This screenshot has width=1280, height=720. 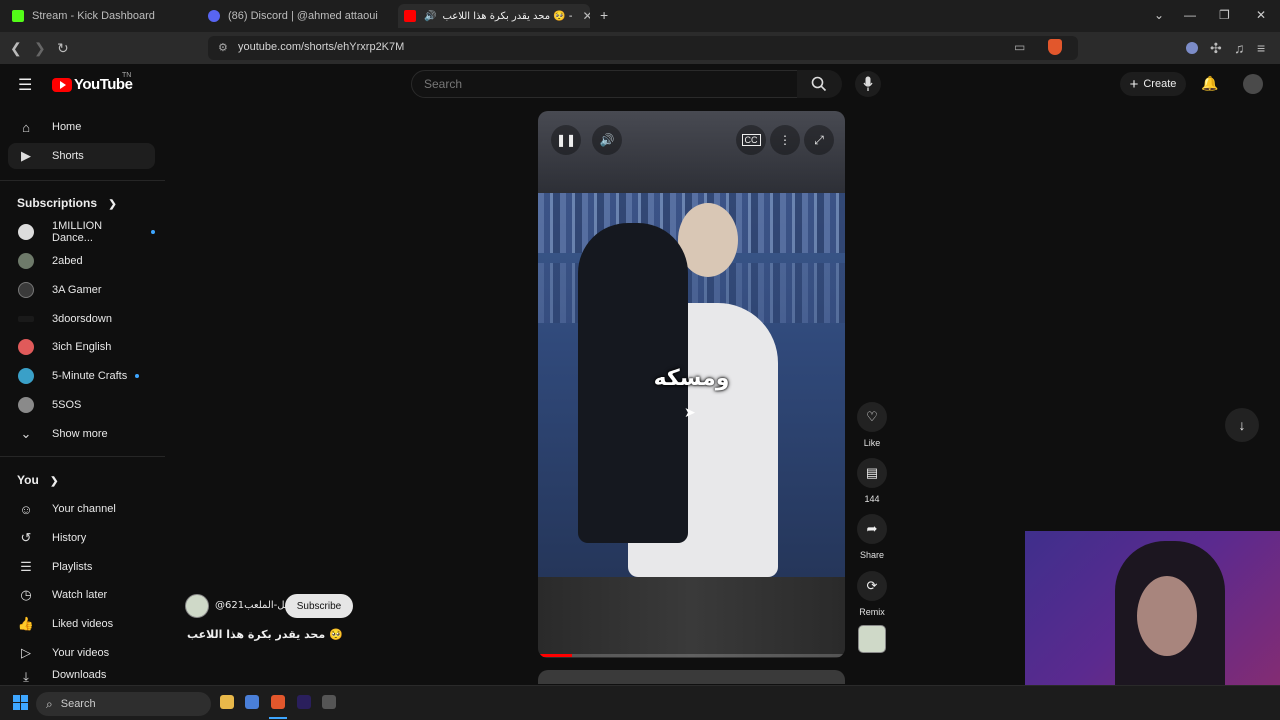 What do you see at coordinates (751, 140) in the screenshot?
I see `captions-button: CC` at bounding box center [751, 140].